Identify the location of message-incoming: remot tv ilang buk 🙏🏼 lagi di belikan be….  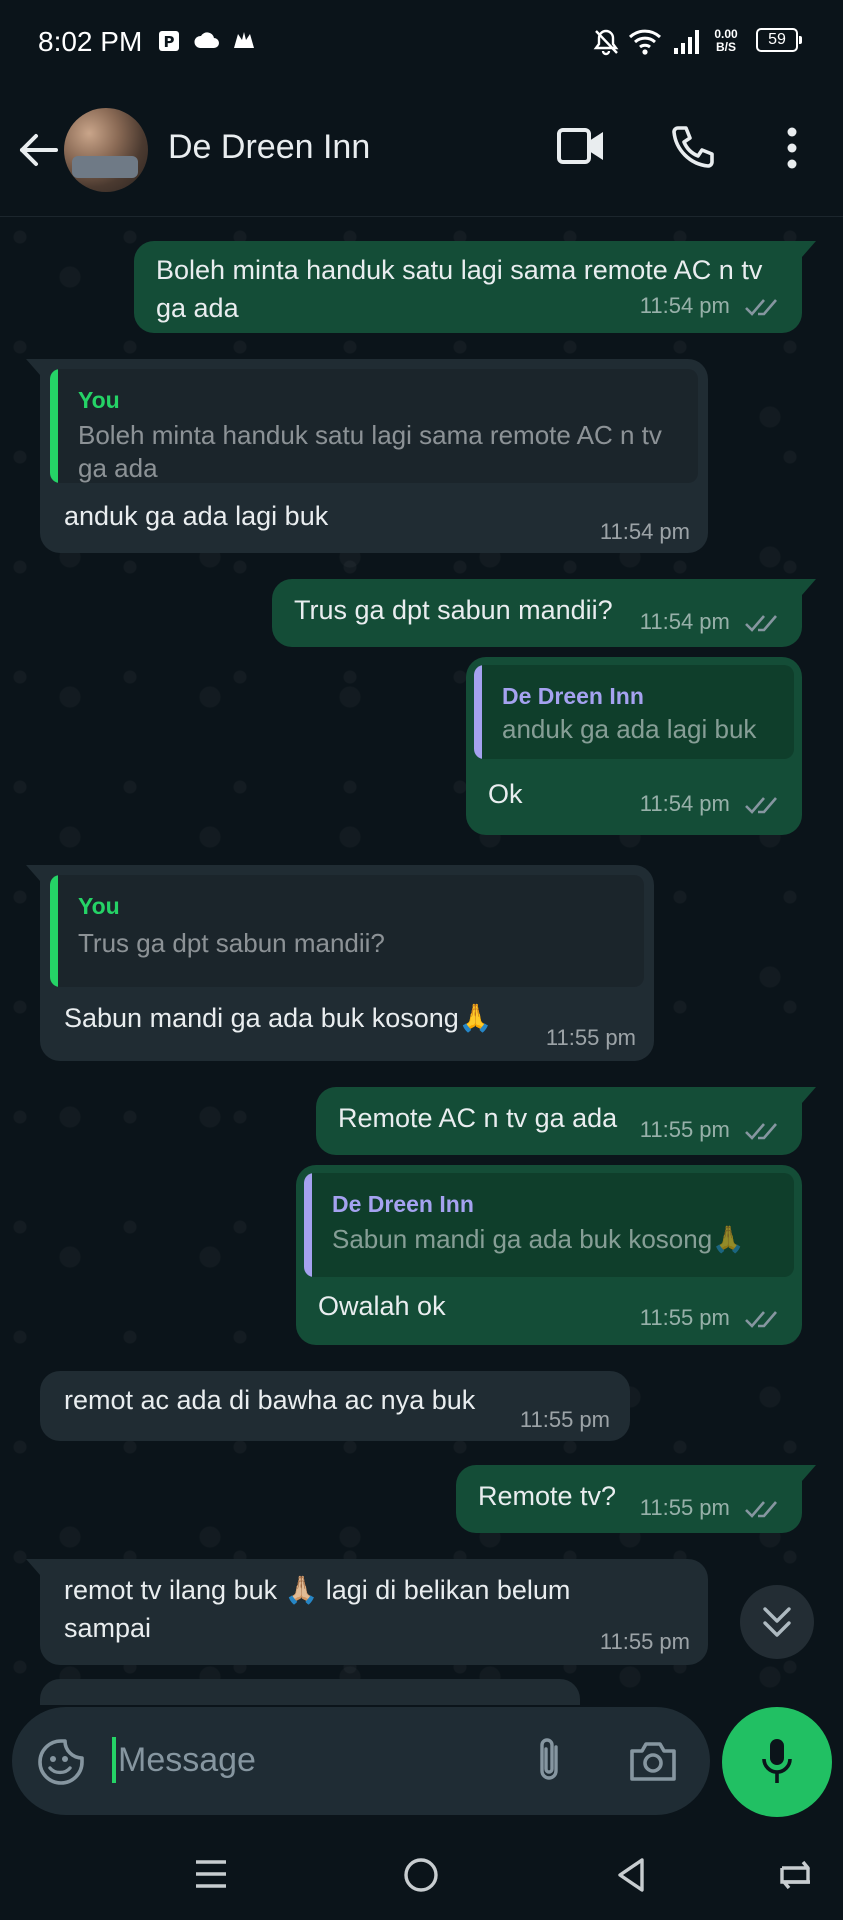
(367, 1612).